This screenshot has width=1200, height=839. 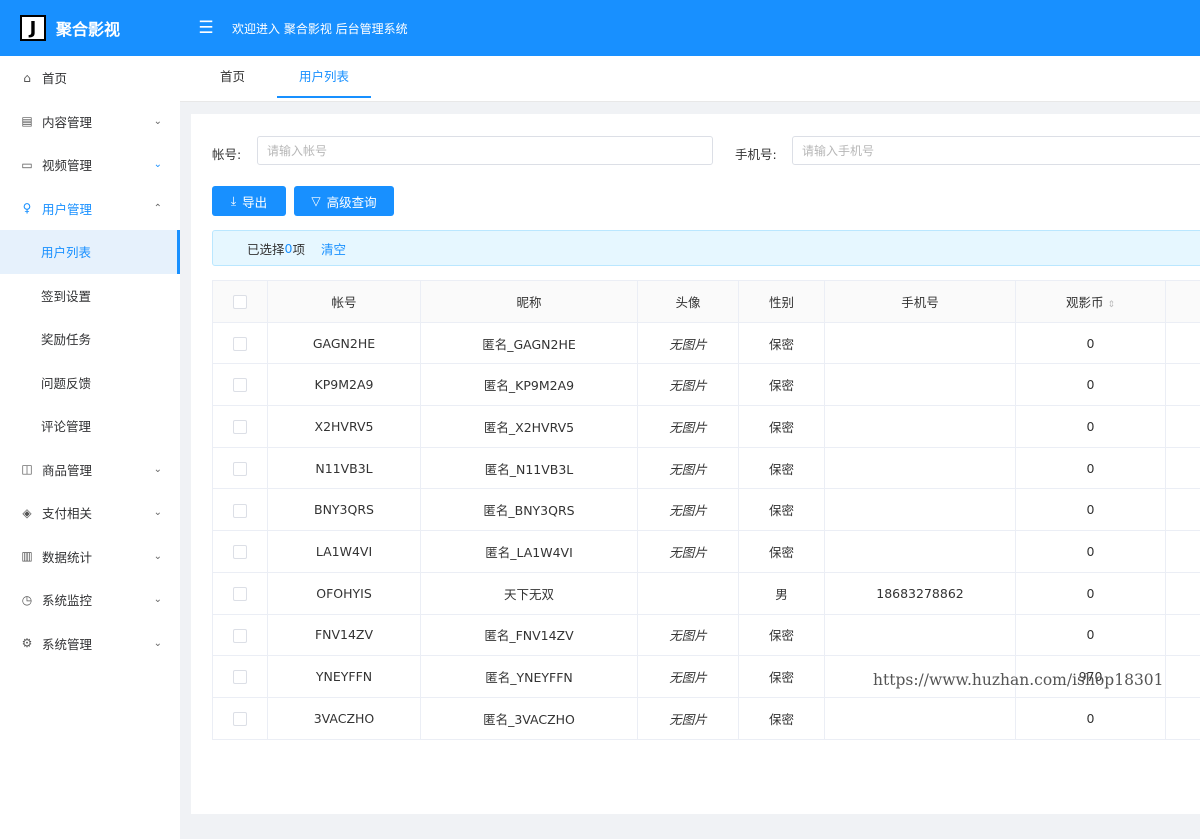 What do you see at coordinates (344, 301) in the screenshot?
I see `column-header-account: 帐号` at bounding box center [344, 301].